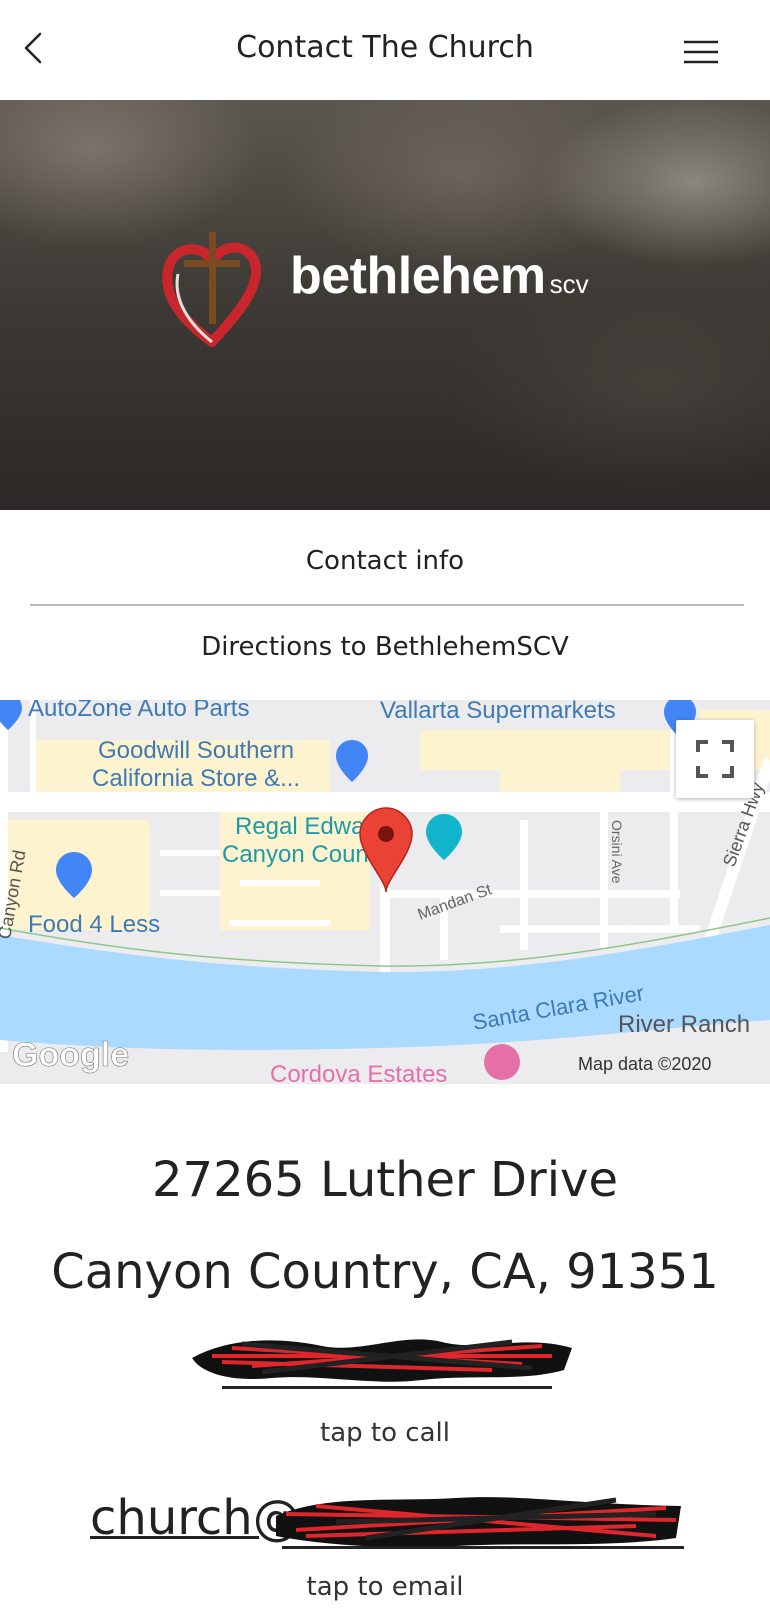  Describe the element at coordinates (212, 289) in the screenshot. I see `heart-cross-logo` at that location.